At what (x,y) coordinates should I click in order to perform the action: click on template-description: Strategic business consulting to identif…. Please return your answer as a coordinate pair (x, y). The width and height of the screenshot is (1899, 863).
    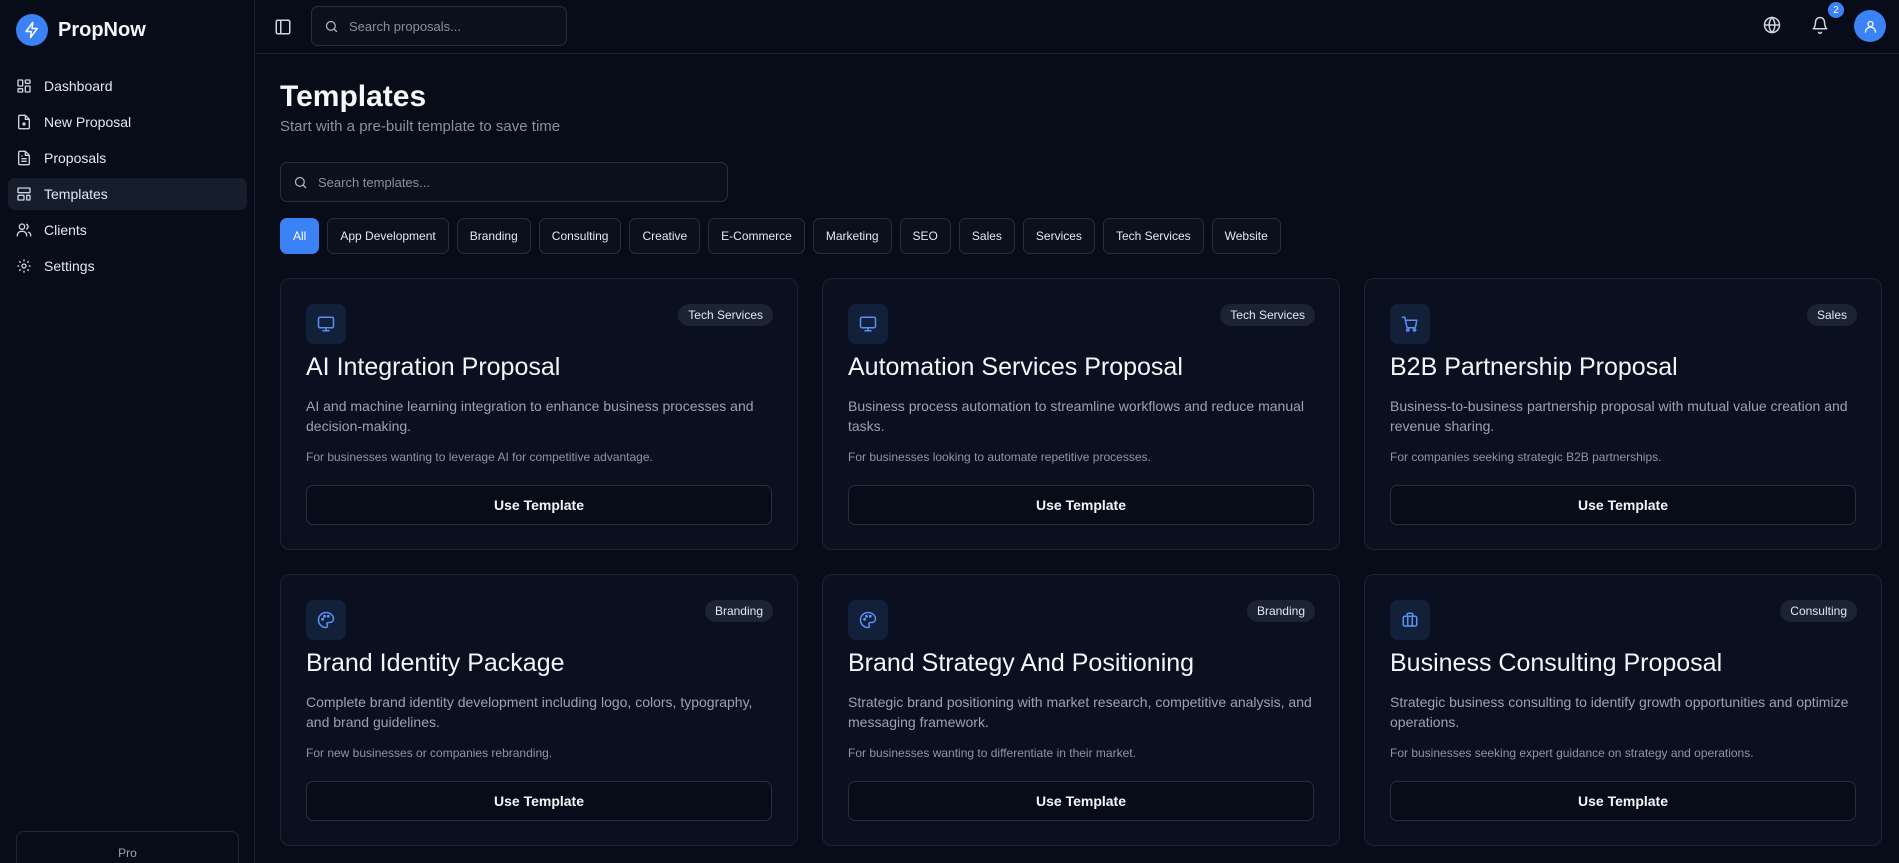
    Looking at the image, I should click on (1619, 712).